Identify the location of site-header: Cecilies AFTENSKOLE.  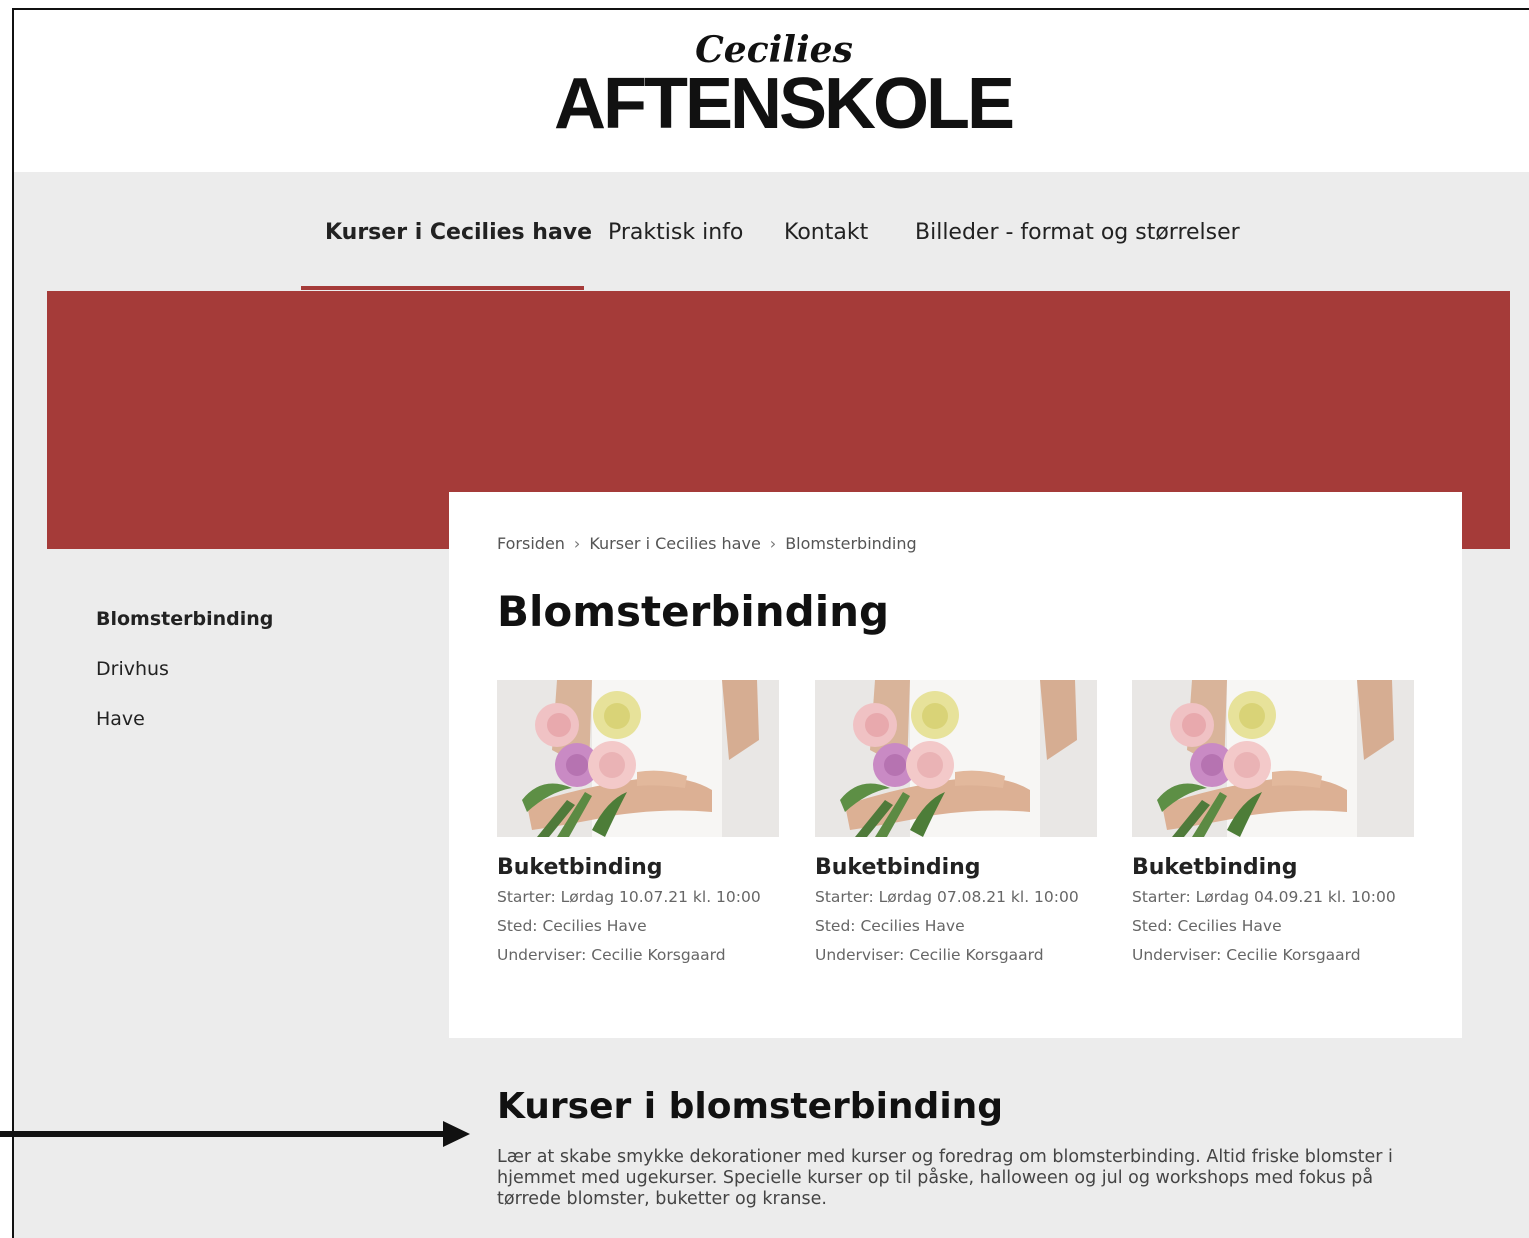
(771, 91).